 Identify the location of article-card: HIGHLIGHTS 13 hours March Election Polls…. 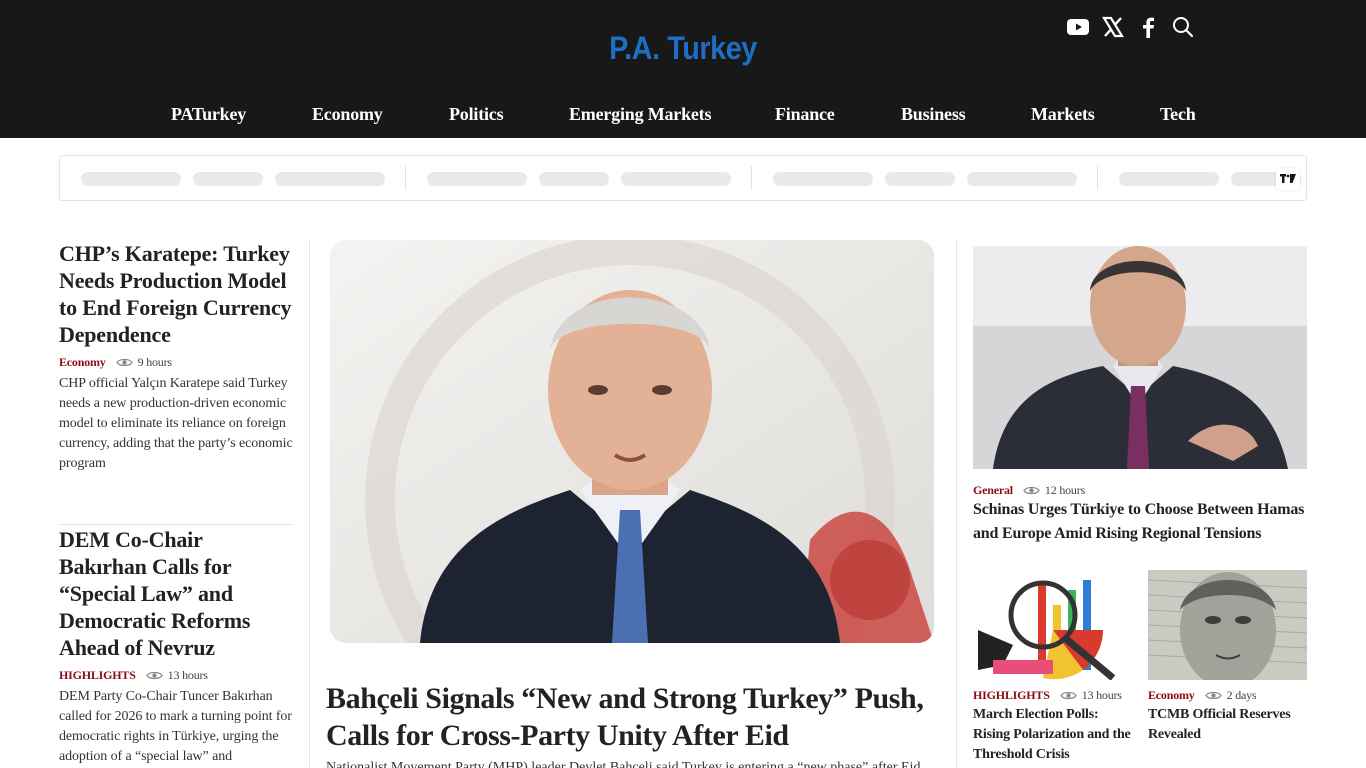
(1053, 667).